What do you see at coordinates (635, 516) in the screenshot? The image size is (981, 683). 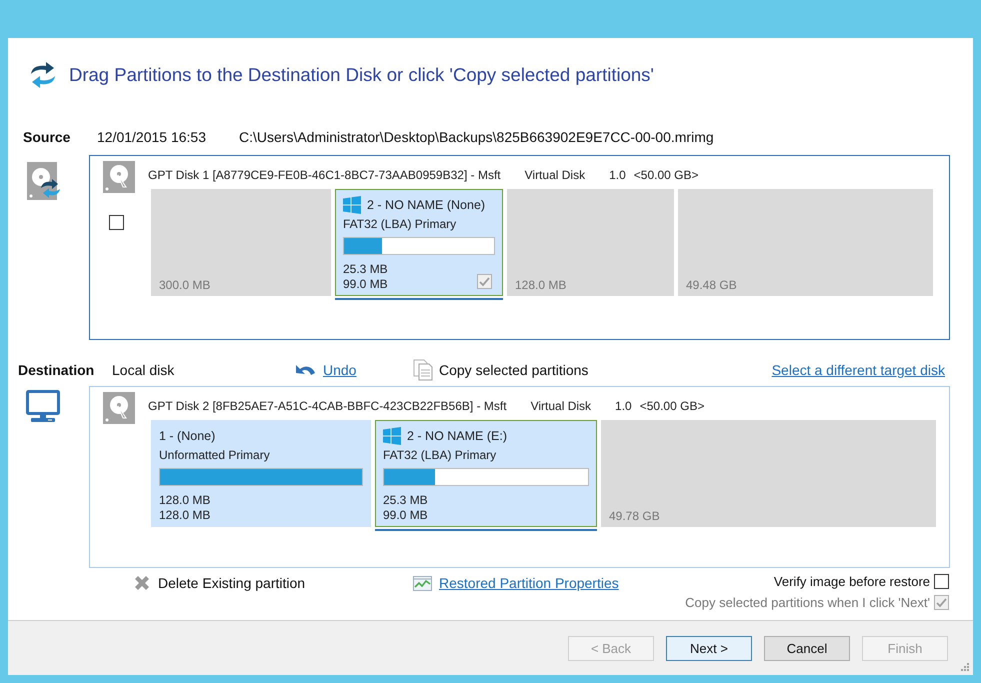 I see `size-label: 49.78 GB` at bounding box center [635, 516].